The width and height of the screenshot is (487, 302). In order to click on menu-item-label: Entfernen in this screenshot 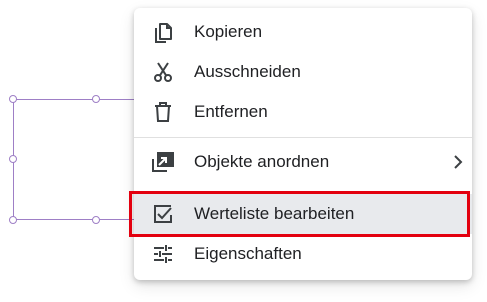, I will do `click(231, 111)`.